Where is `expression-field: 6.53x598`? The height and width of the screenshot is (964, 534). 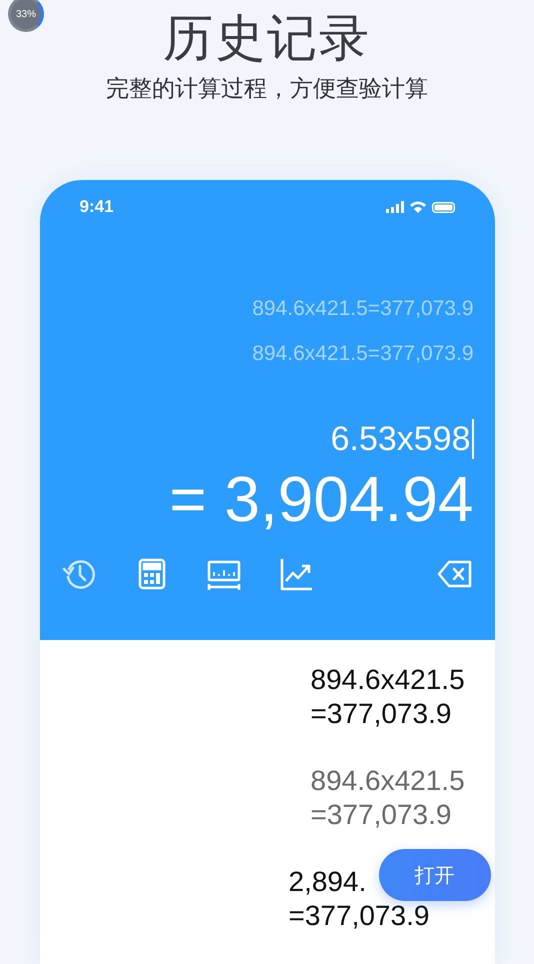
expression-field: 6.53x598 is located at coordinates (402, 439).